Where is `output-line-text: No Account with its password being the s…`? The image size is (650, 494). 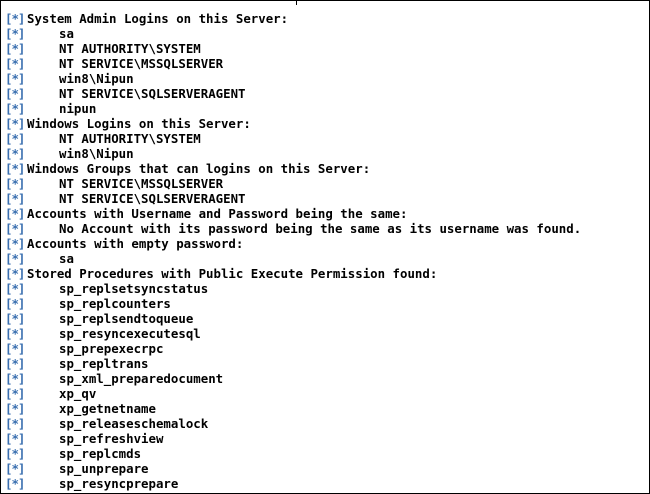
output-line-text: No Account with its password being the s… is located at coordinates (320, 228).